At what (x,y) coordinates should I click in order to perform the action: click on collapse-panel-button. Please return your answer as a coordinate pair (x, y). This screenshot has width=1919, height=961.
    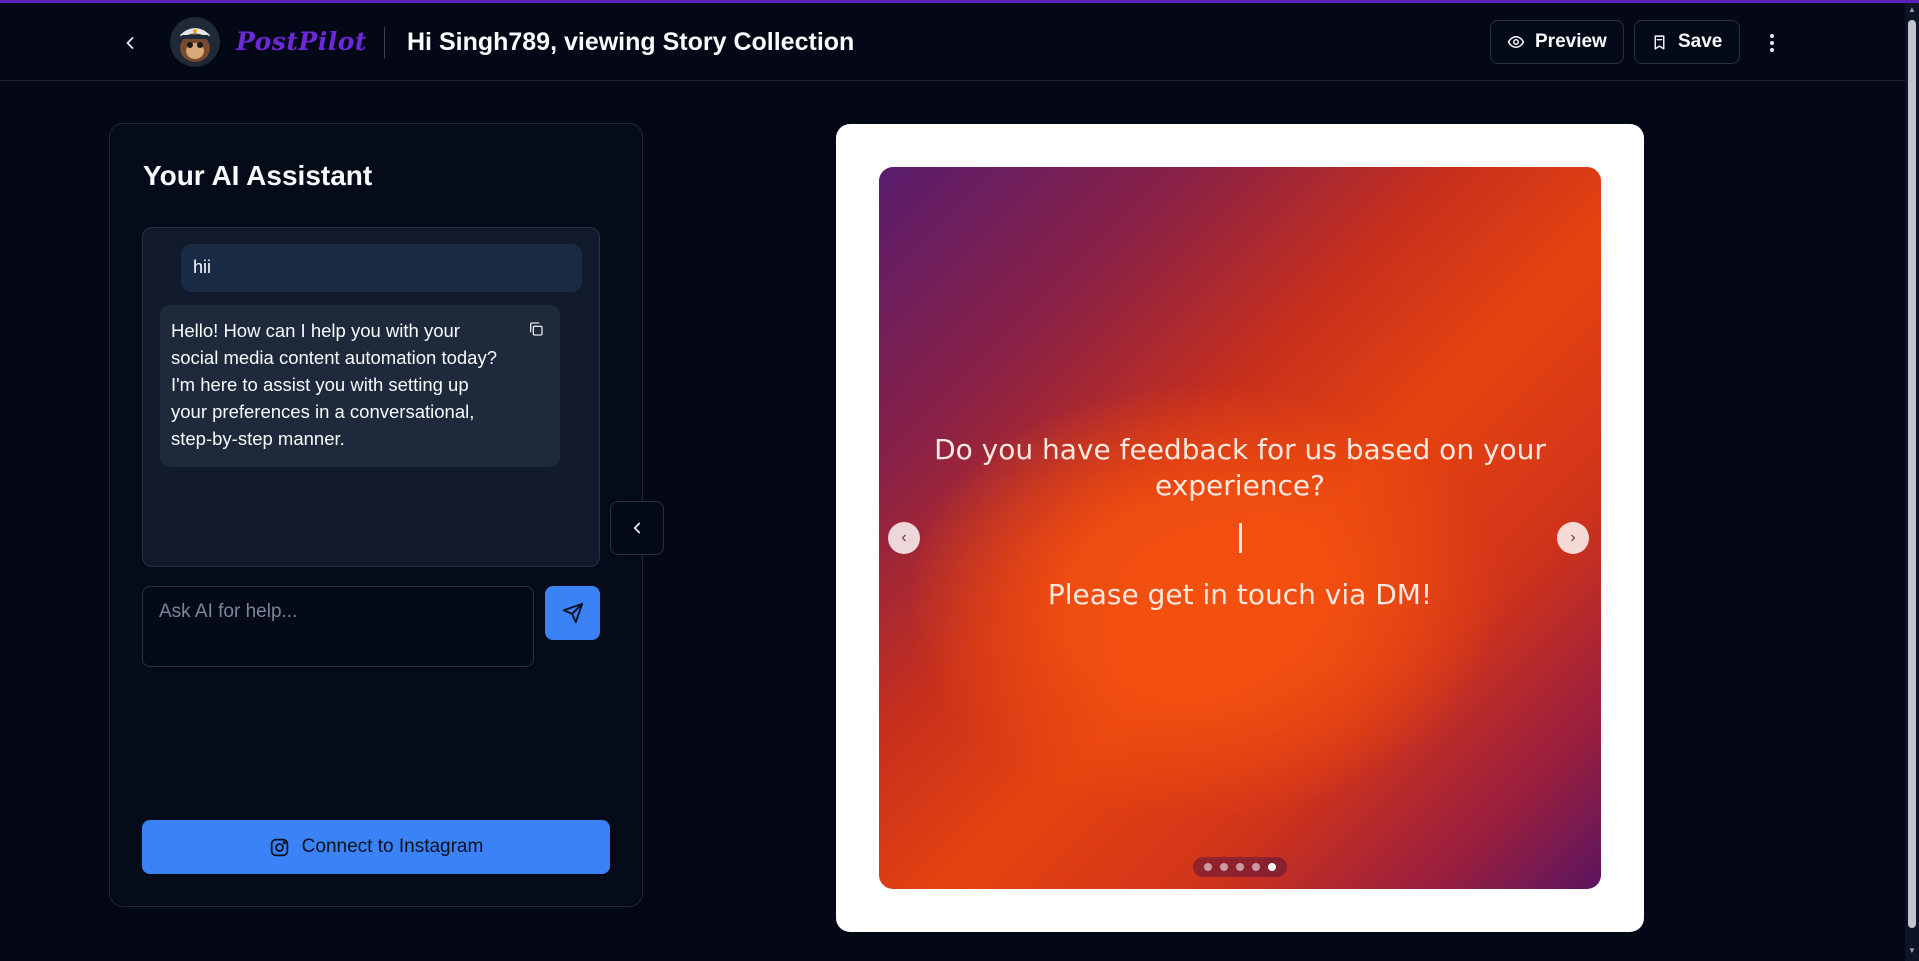
    Looking at the image, I should click on (637, 528).